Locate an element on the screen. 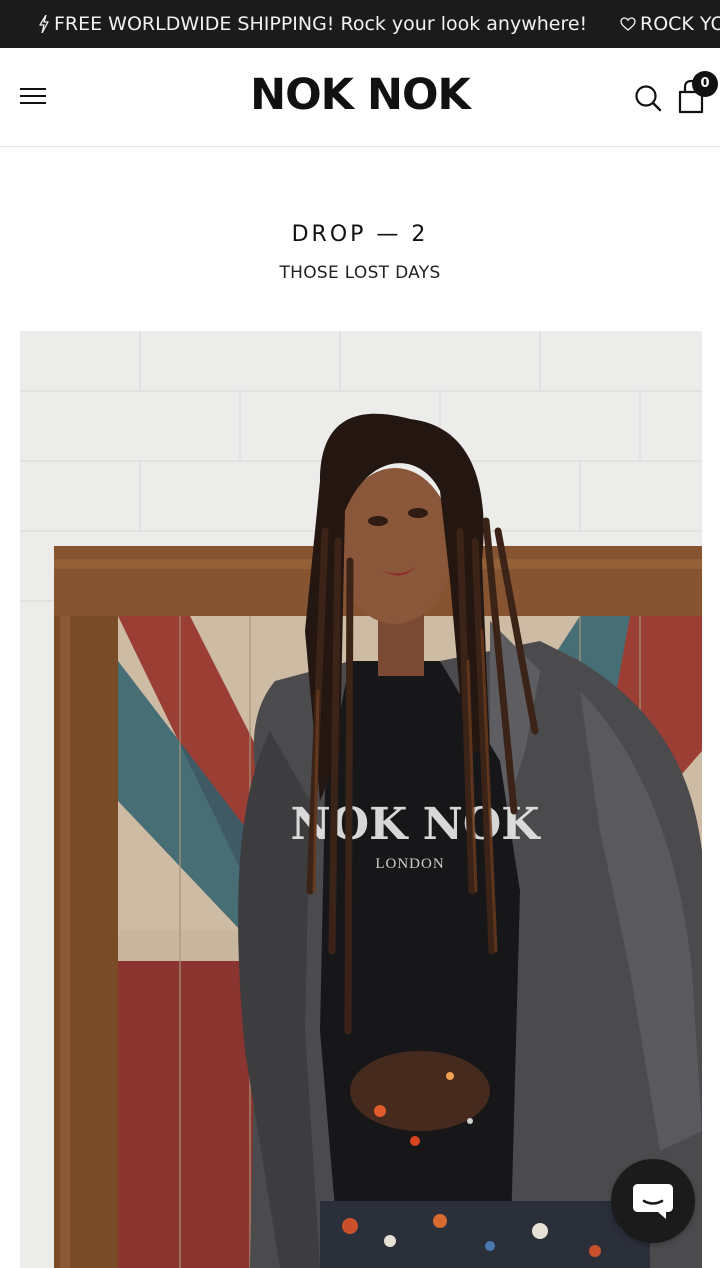  search-button is located at coordinates (648, 98).